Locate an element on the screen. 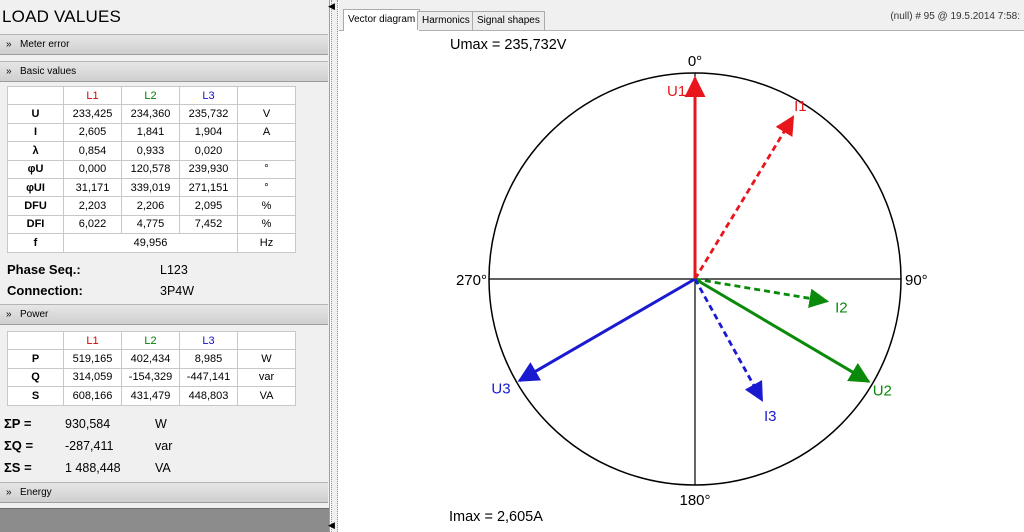 The width and height of the screenshot is (1024, 532). phasor-label-i3: I3 is located at coordinates (770, 416).